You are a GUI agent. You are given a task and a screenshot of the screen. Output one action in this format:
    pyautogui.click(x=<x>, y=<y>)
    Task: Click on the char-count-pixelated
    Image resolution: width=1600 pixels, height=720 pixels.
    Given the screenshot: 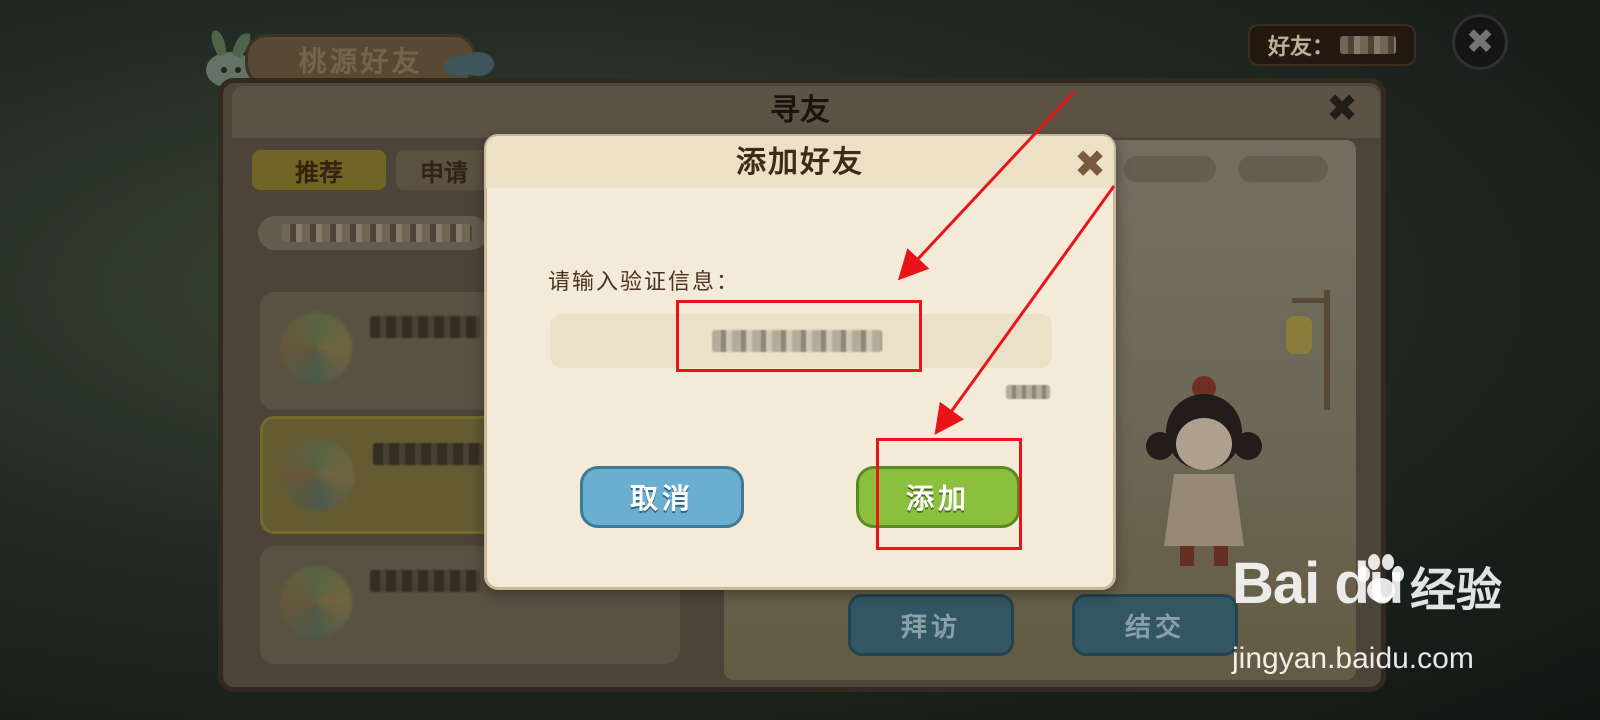 What is the action you would take?
    pyautogui.click(x=1031, y=393)
    